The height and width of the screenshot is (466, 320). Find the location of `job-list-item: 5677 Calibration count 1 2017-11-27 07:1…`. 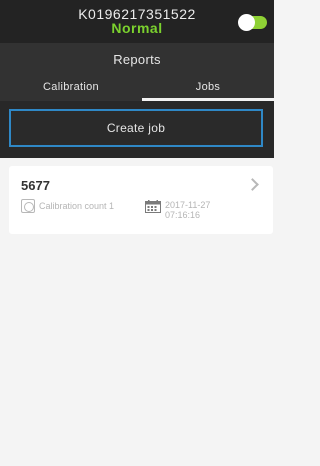

job-list-item: 5677 Calibration count 1 2017-11-27 07:1… is located at coordinates (141, 200).